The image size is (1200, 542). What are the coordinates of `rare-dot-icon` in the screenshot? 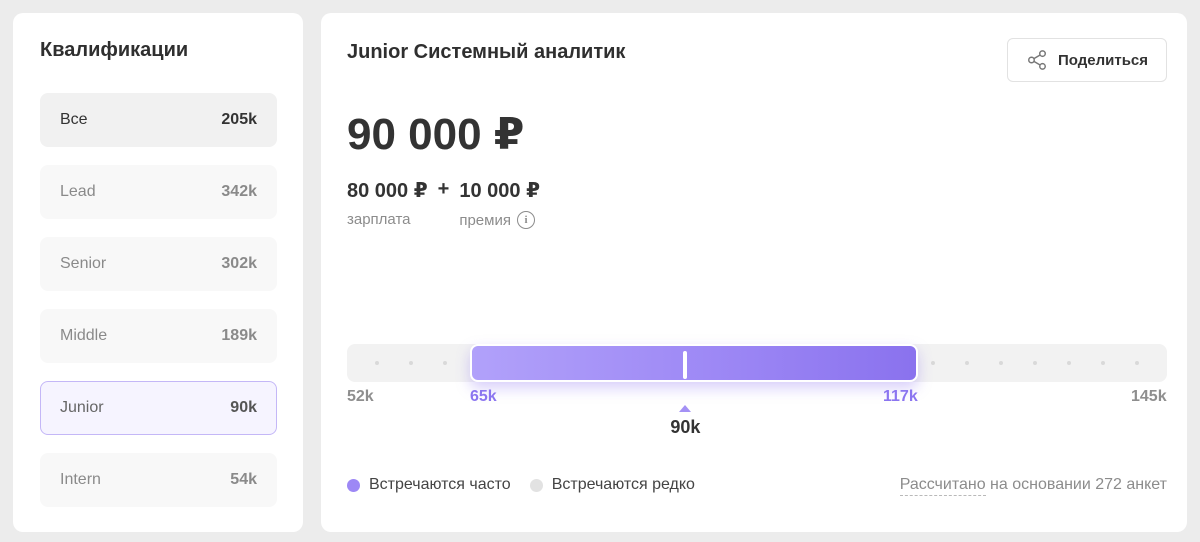 It's located at (536, 485).